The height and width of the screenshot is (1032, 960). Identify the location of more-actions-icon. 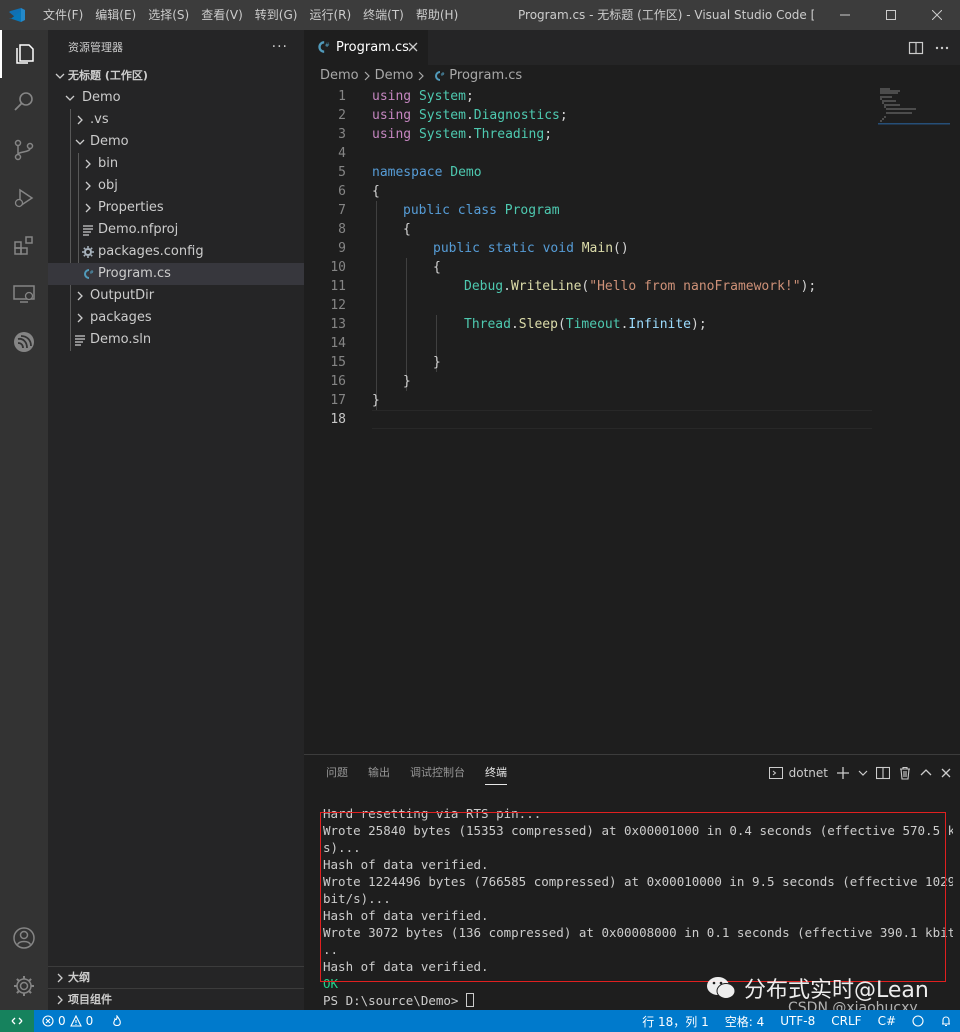
(942, 48).